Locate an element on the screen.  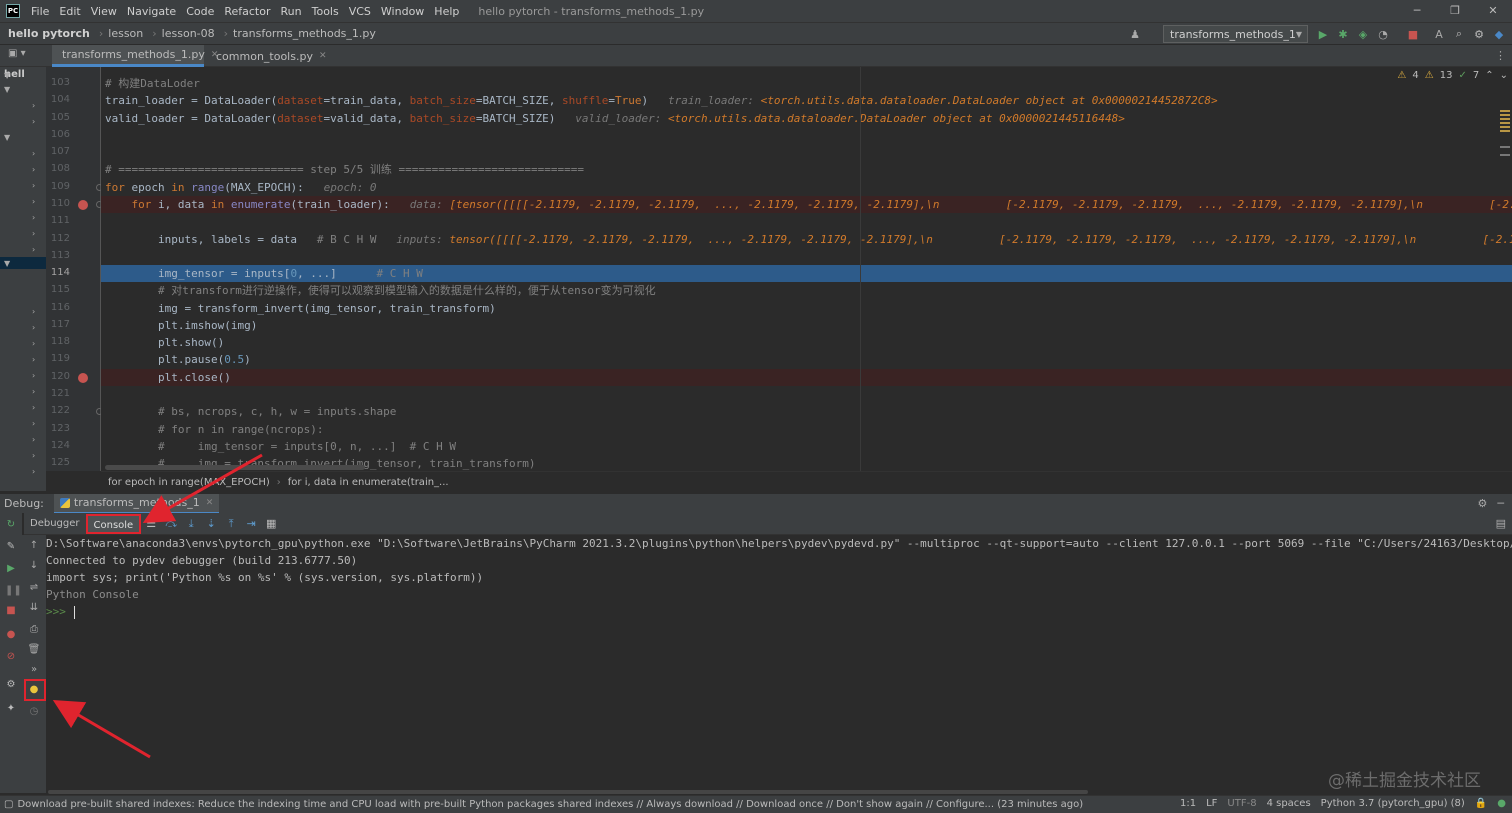
code-line: for epoch in range(MAX_EPOCH): epoch: 0 is located at coordinates (806, 187).